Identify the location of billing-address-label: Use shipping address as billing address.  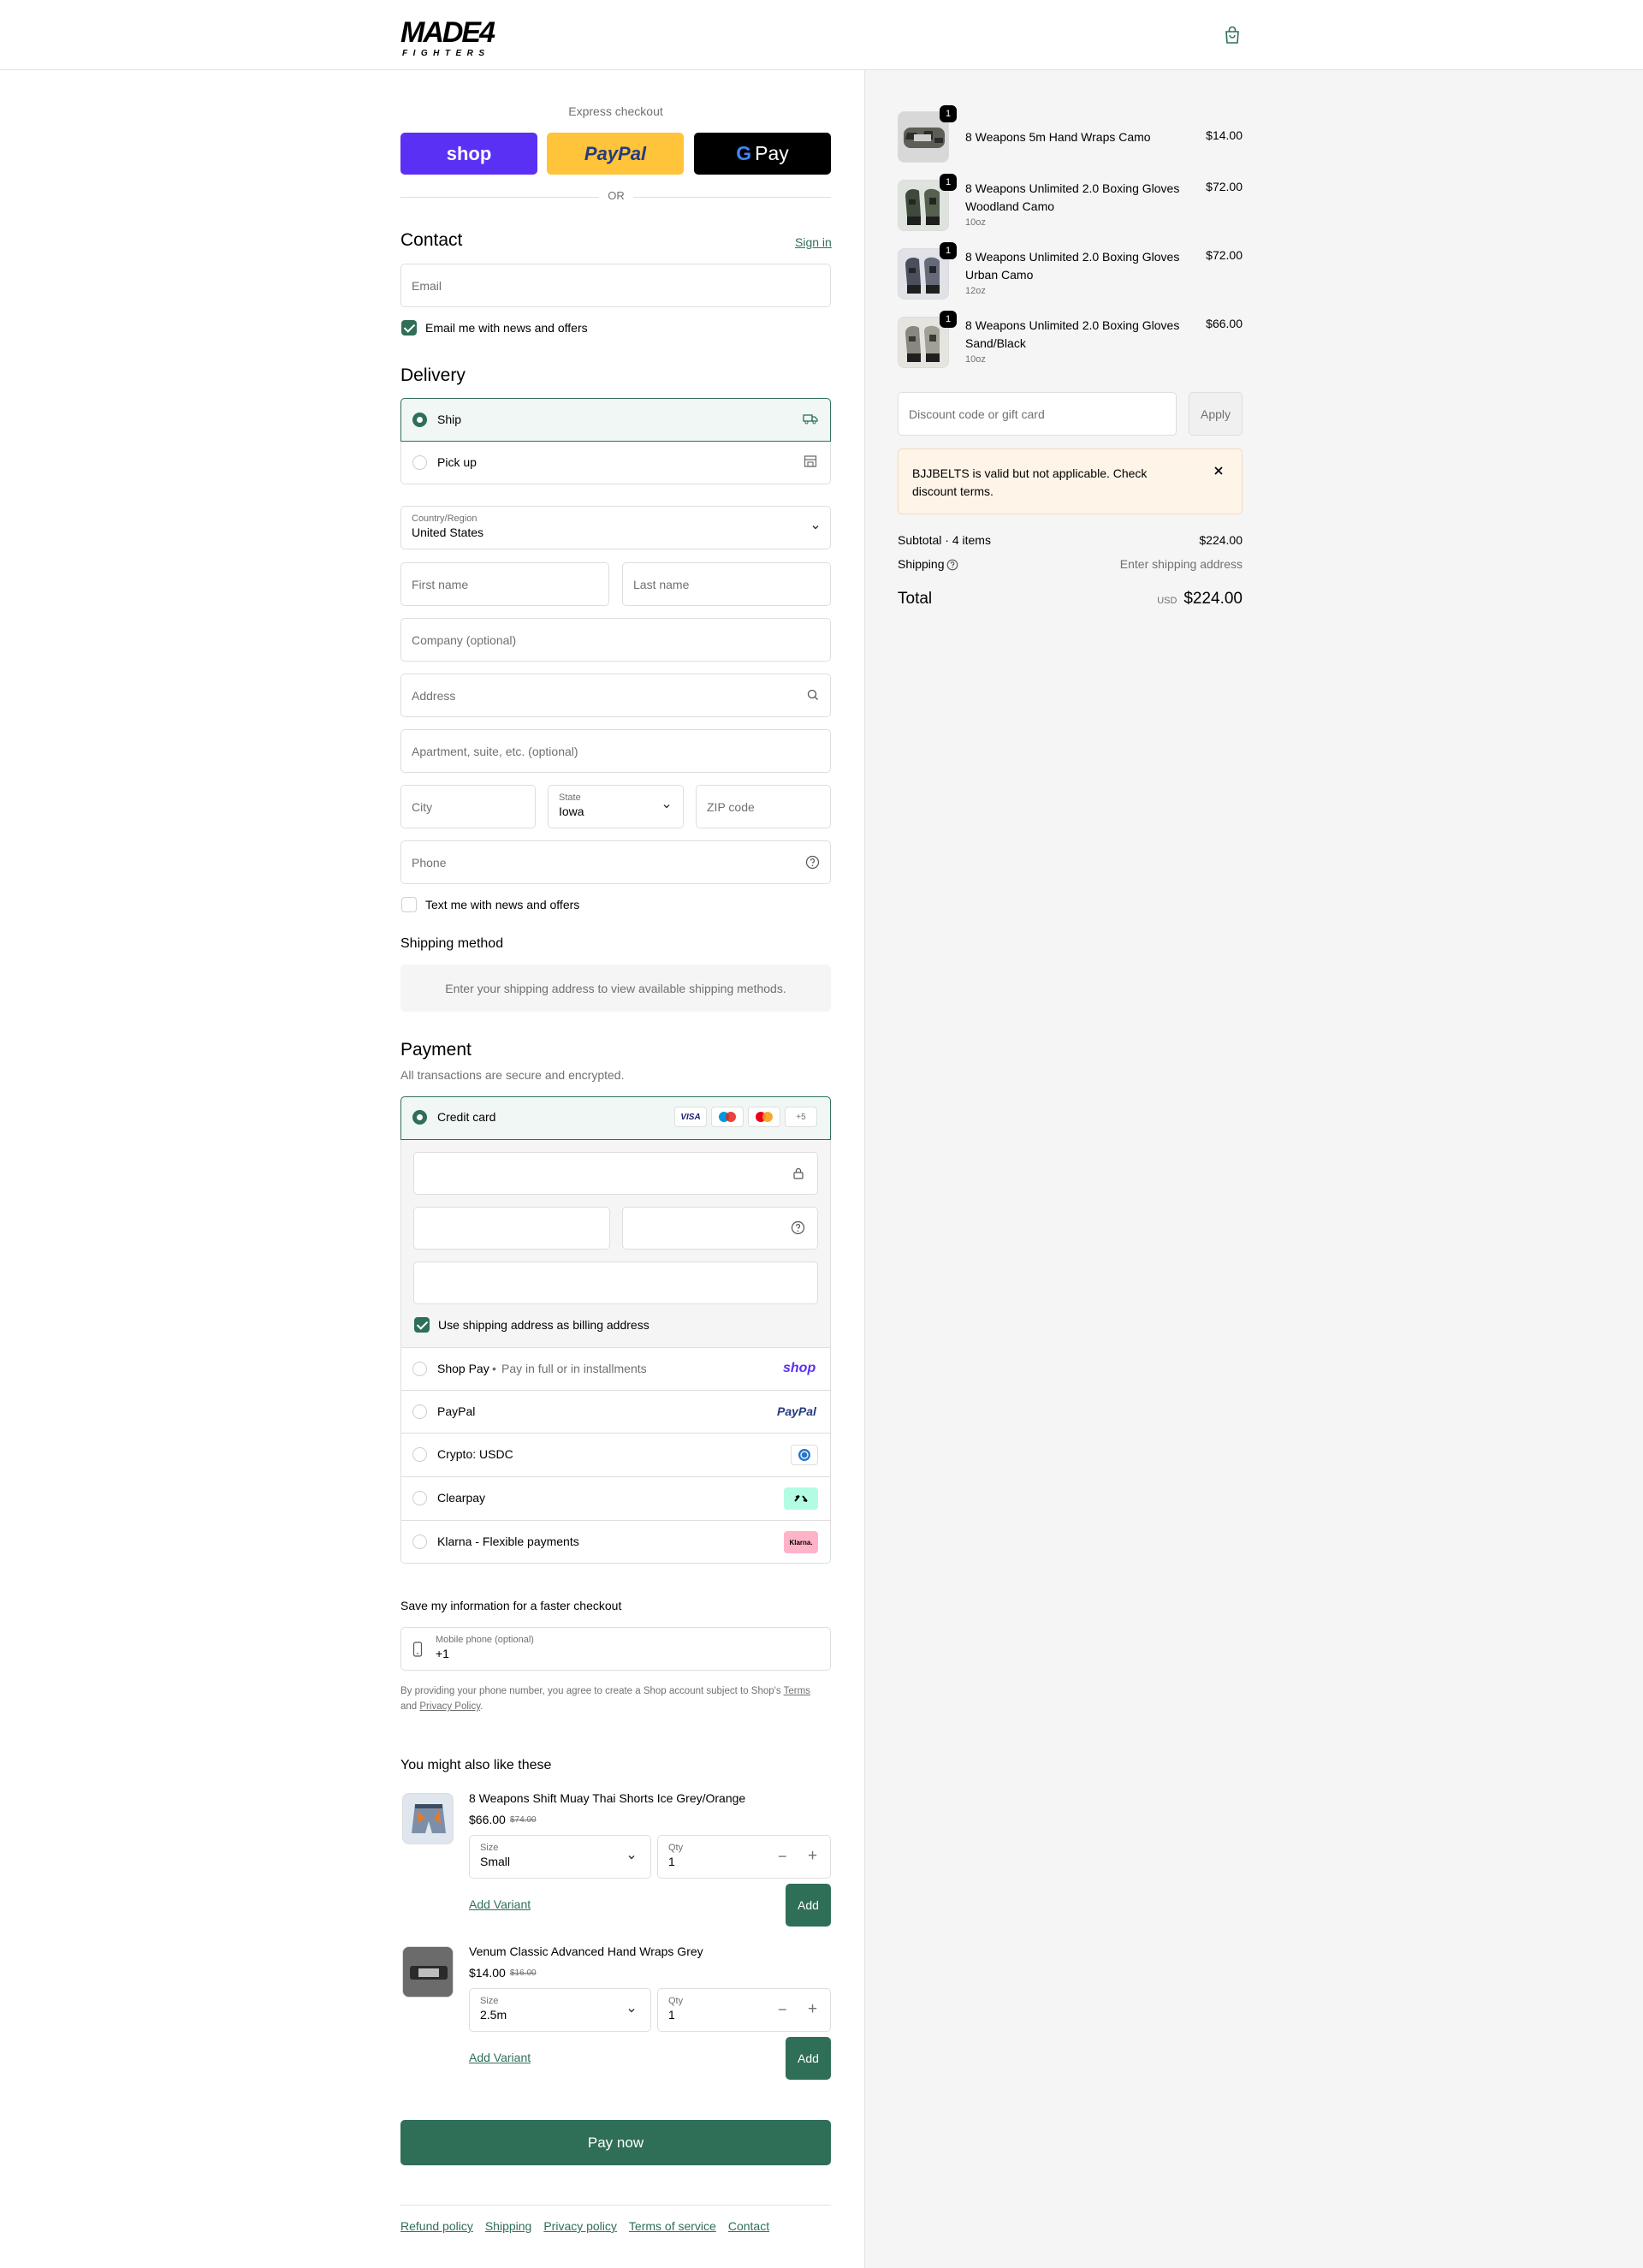
(543, 1325).